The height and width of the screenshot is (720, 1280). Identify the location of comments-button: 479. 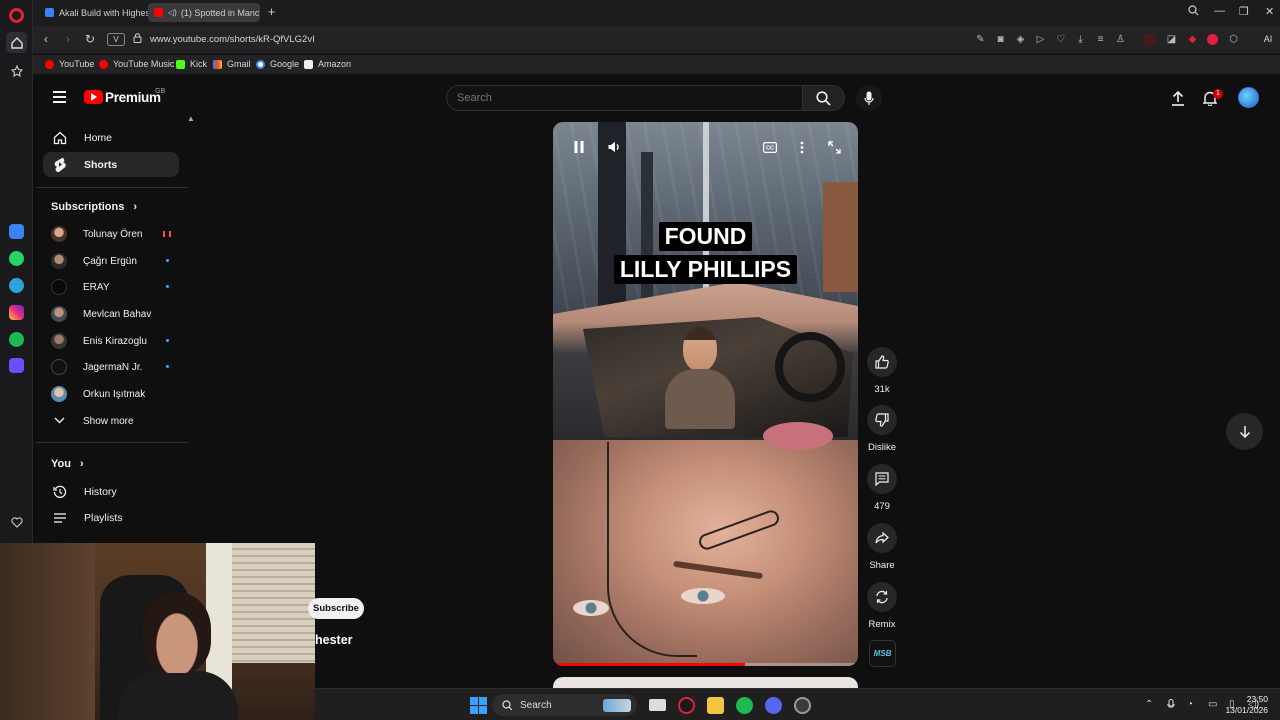
(882, 488).